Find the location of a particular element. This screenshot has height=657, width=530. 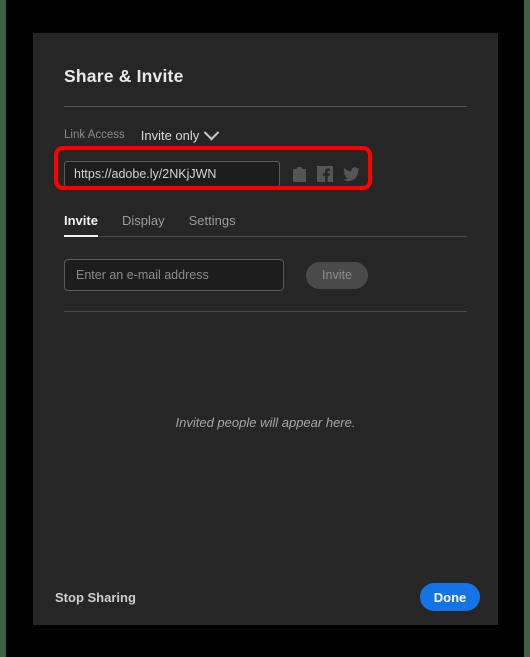

tab-settings: Settings is located at coordinates (212, 225).